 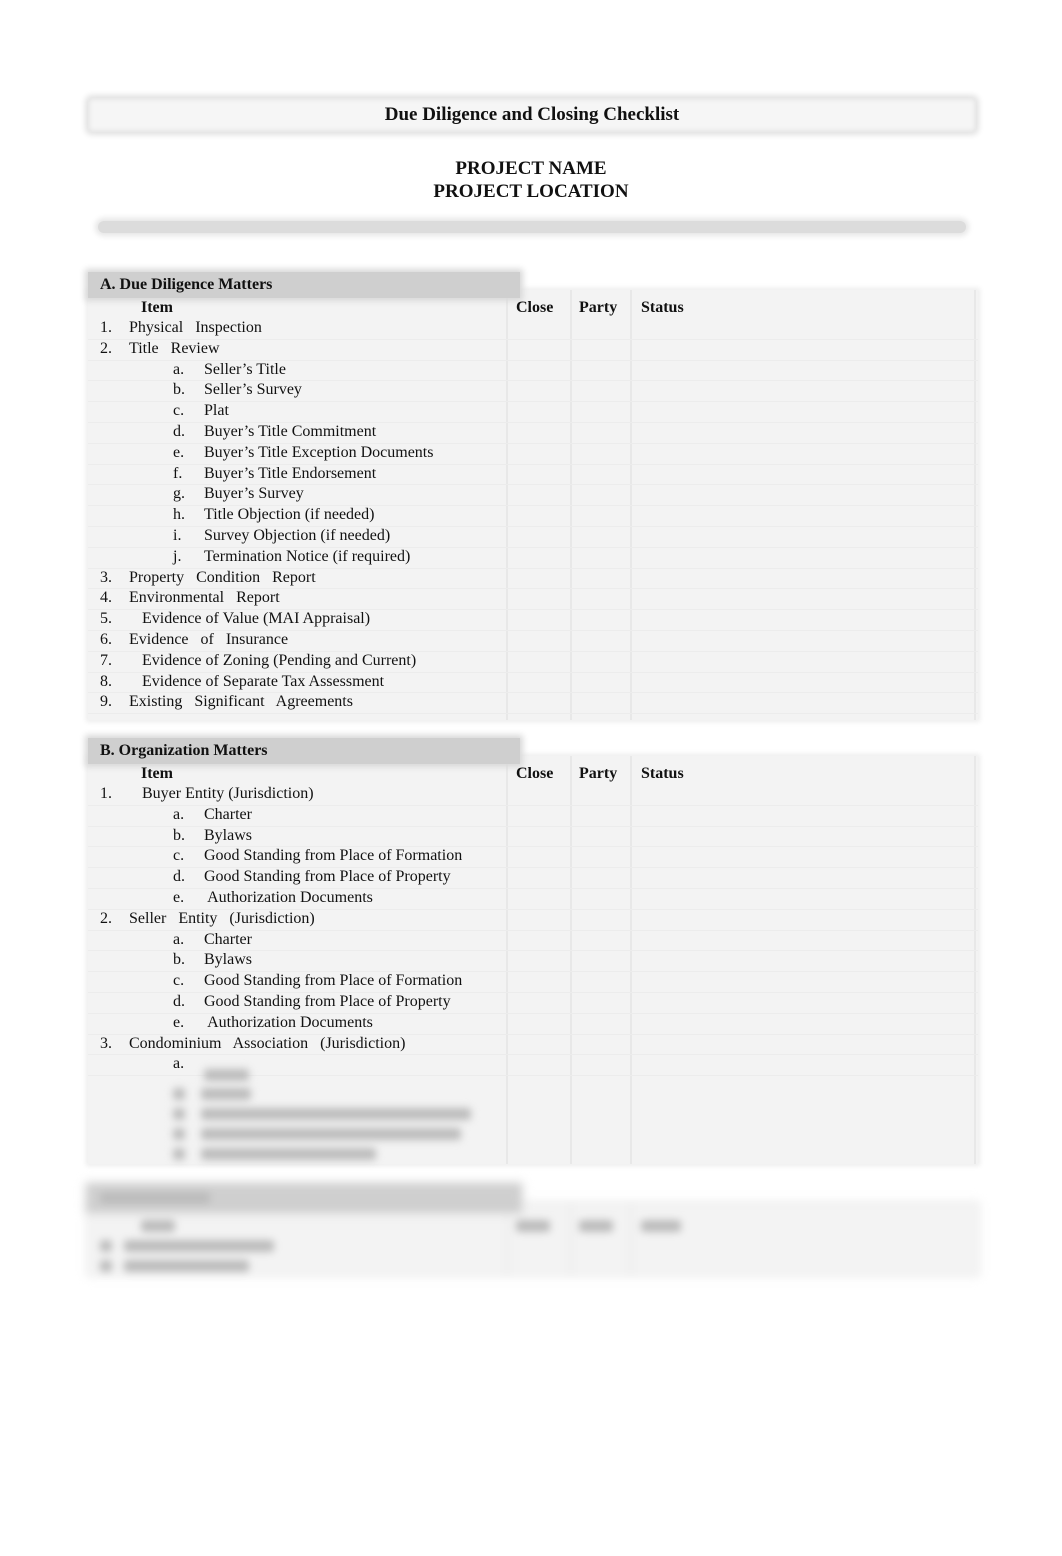 What do you see at coordinates (533, 599) in the screenshot?
I see `table-row: 4. Environmental Report` at bounding box center [533, 599].